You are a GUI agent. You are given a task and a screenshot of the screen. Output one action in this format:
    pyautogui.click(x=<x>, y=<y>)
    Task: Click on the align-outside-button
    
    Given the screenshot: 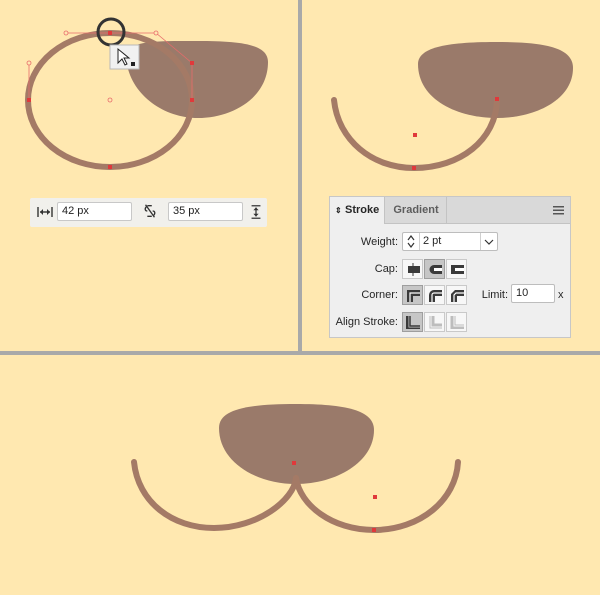 What is the action you would take?
    pyautogui.click(x=456, y=322)
    